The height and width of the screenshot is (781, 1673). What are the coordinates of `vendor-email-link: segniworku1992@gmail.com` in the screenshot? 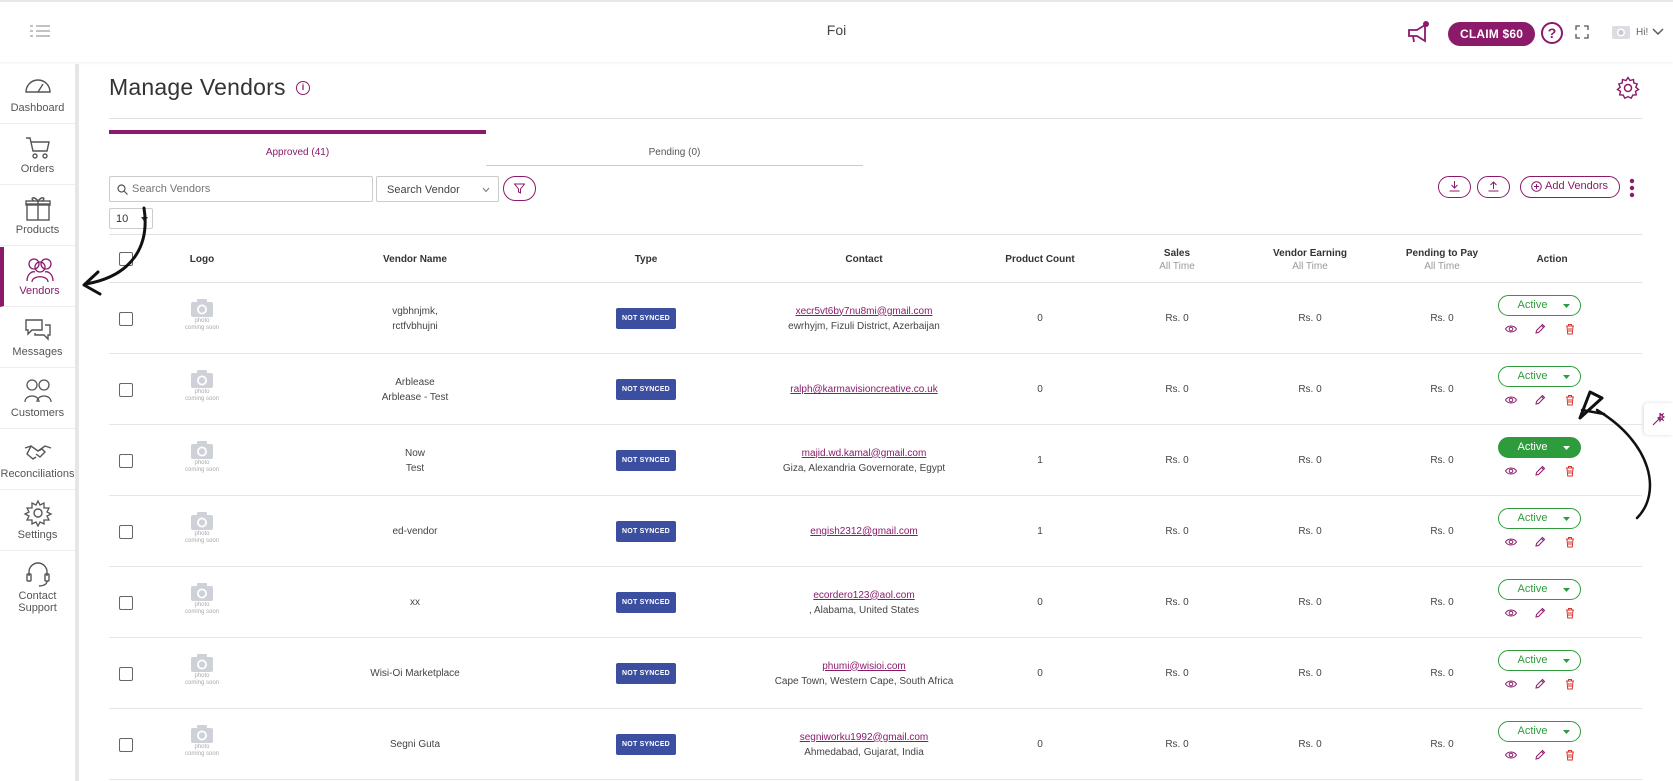 It's located at (864, 737).